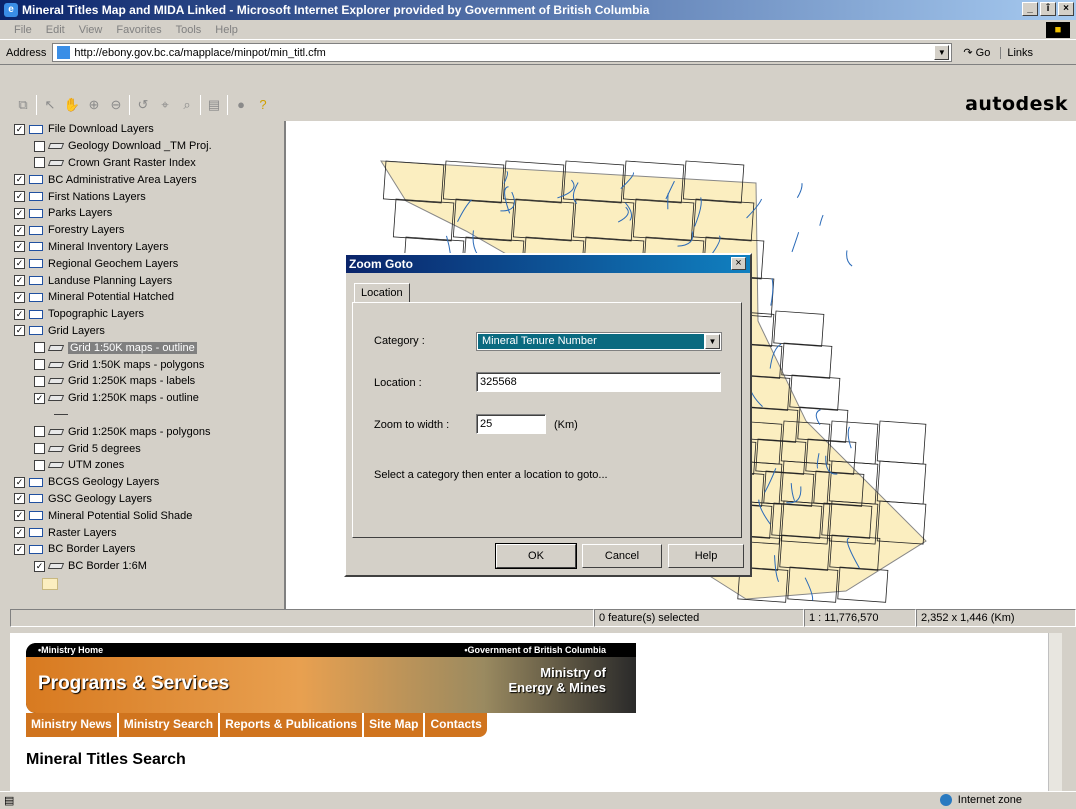 Image resolution: width=1076 pixels, height=809 pixels. I want to click on layer-item: ✓ Parks Layers, so click(147, 213).